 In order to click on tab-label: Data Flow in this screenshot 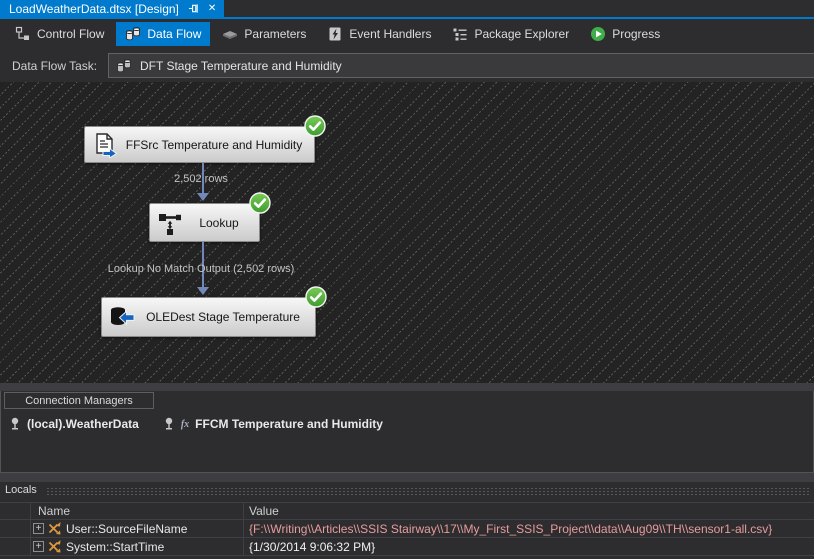, I will do `click(174, 34)`.